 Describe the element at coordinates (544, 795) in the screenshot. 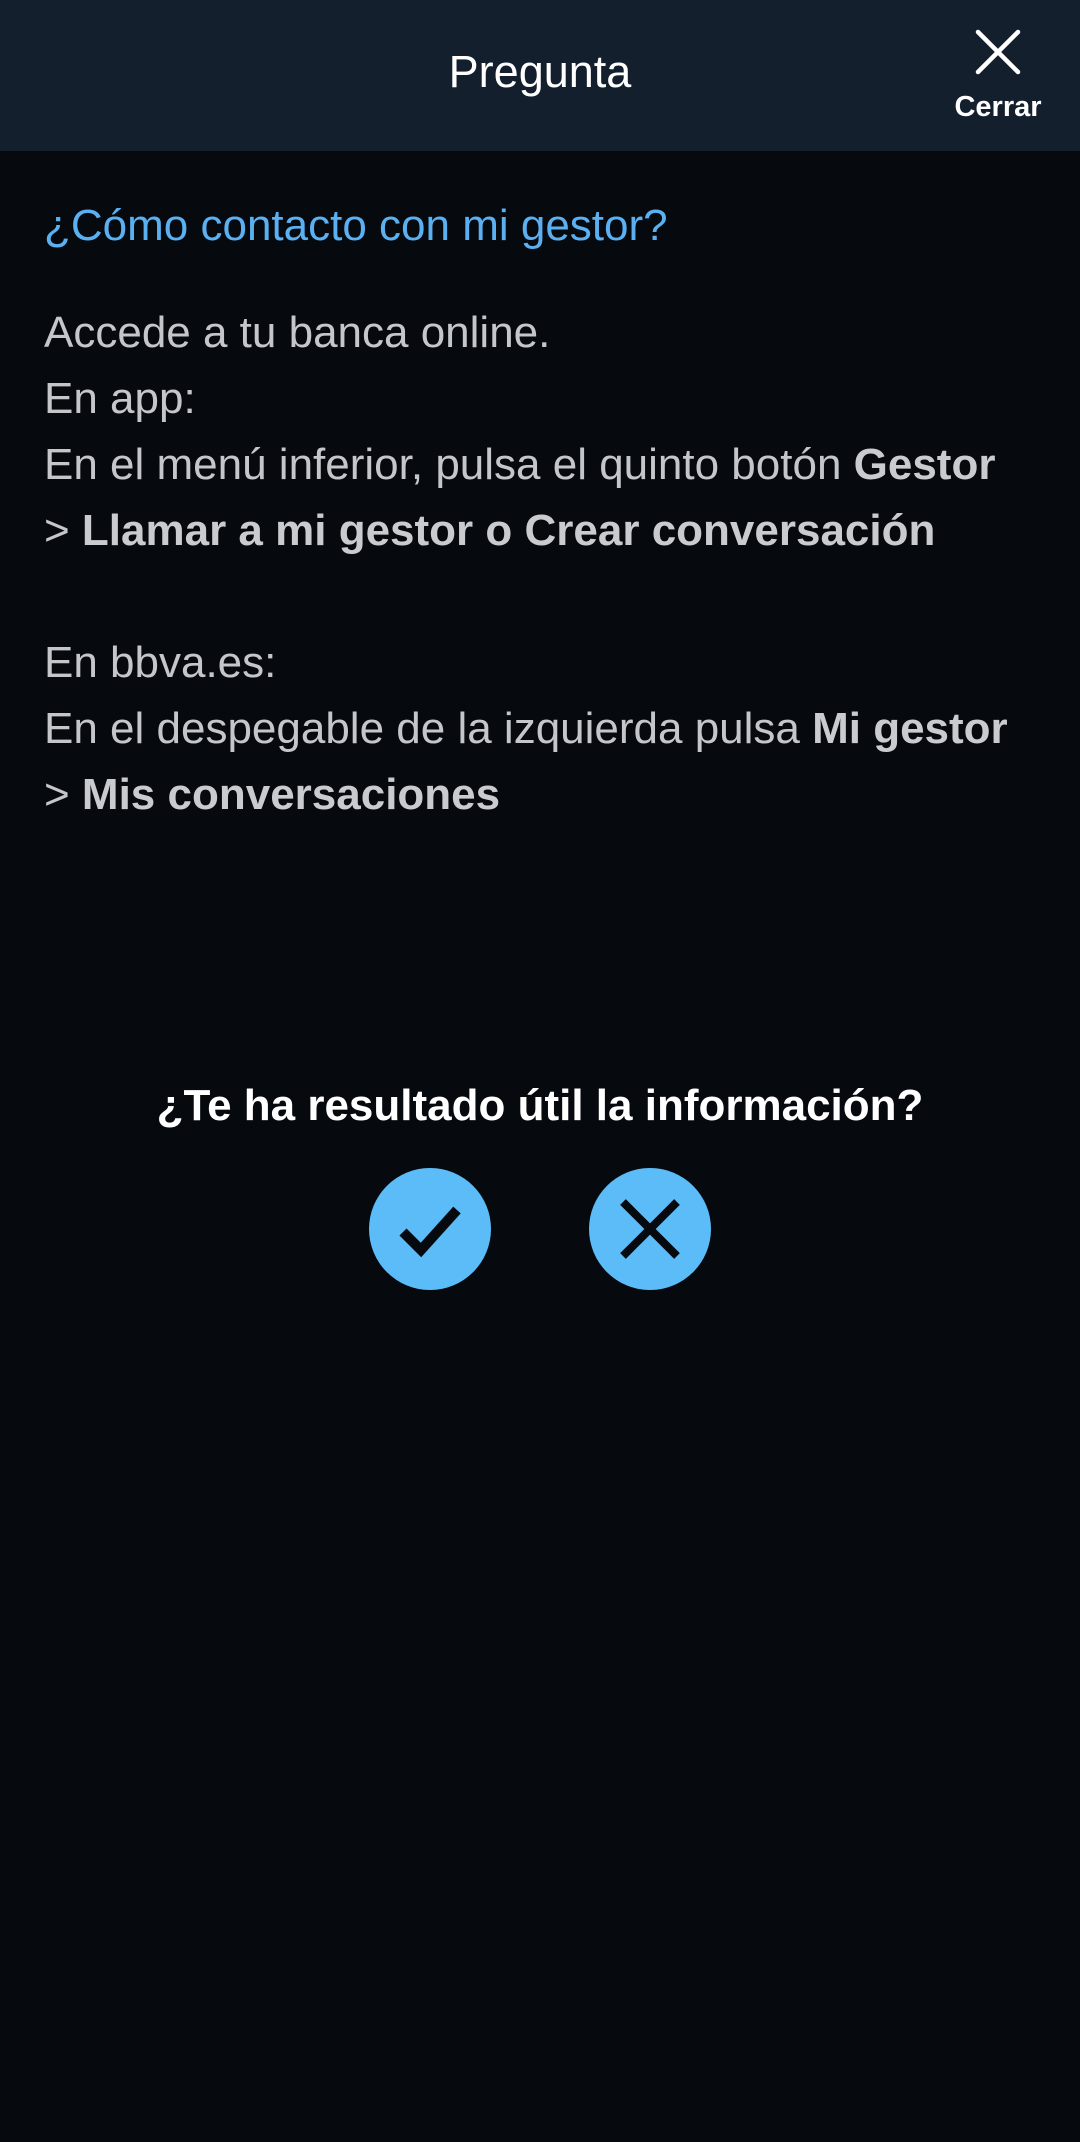

I see `answer-line: > Mis conversaciones` at that location.